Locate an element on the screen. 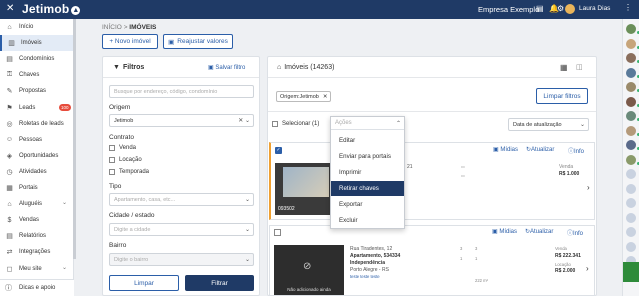 The width and height of the screenshot is (639, 296). sidebar-item-people: ☺ Pessoas is located at coordinates (36, 140).